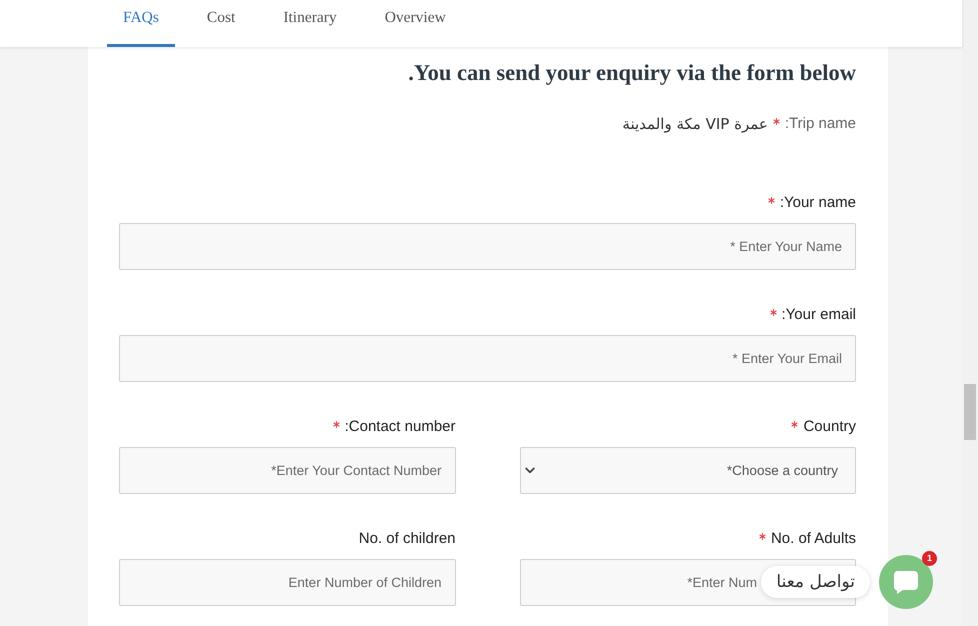 This screenshot has width=978, height=626. What do you see at coordinates (970, 412) in the screenshot?
I see `scrollbar-thumb` at bounding box center [970, 412].